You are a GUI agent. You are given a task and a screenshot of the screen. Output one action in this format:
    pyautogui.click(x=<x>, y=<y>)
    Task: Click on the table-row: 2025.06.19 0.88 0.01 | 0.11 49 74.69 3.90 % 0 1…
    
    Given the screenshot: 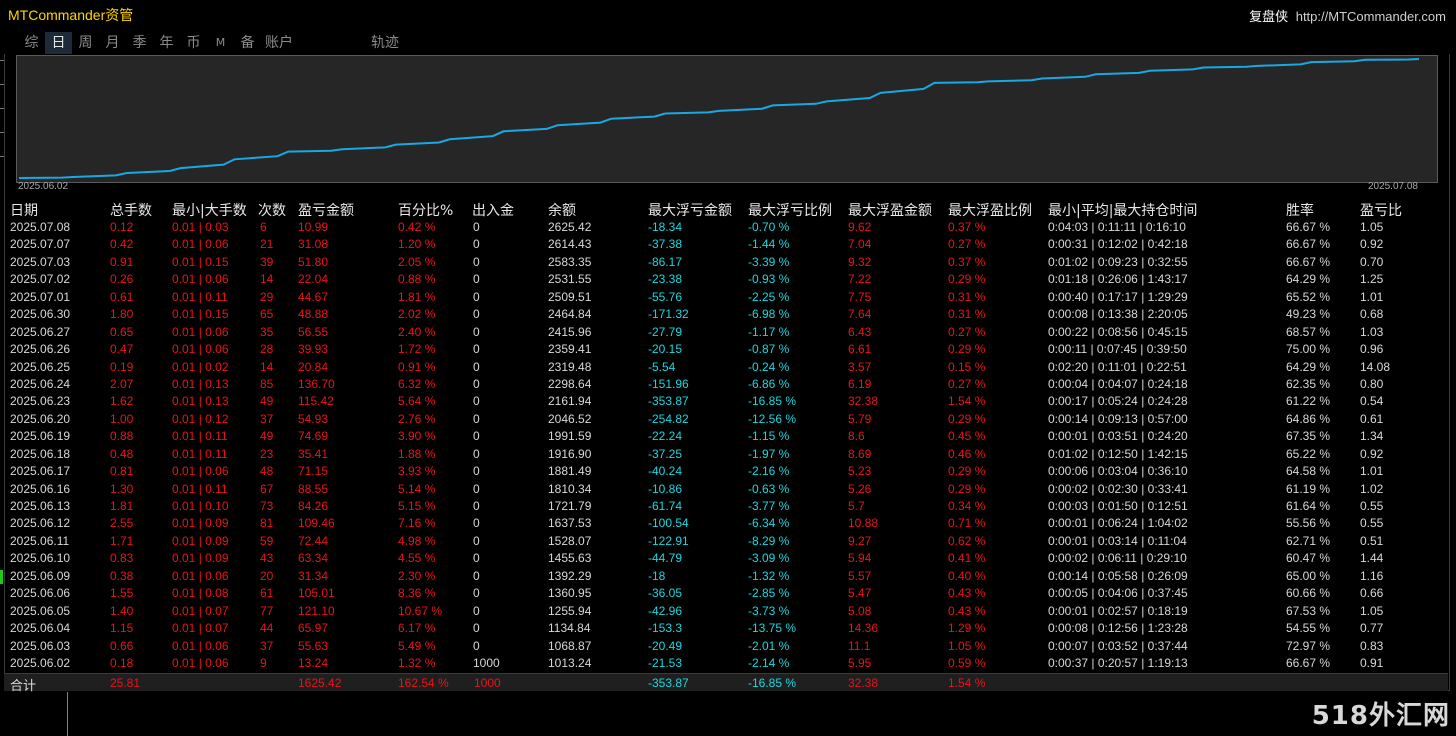 What is the action you would take?
    pyautogui.click(x=728, y=436)
    